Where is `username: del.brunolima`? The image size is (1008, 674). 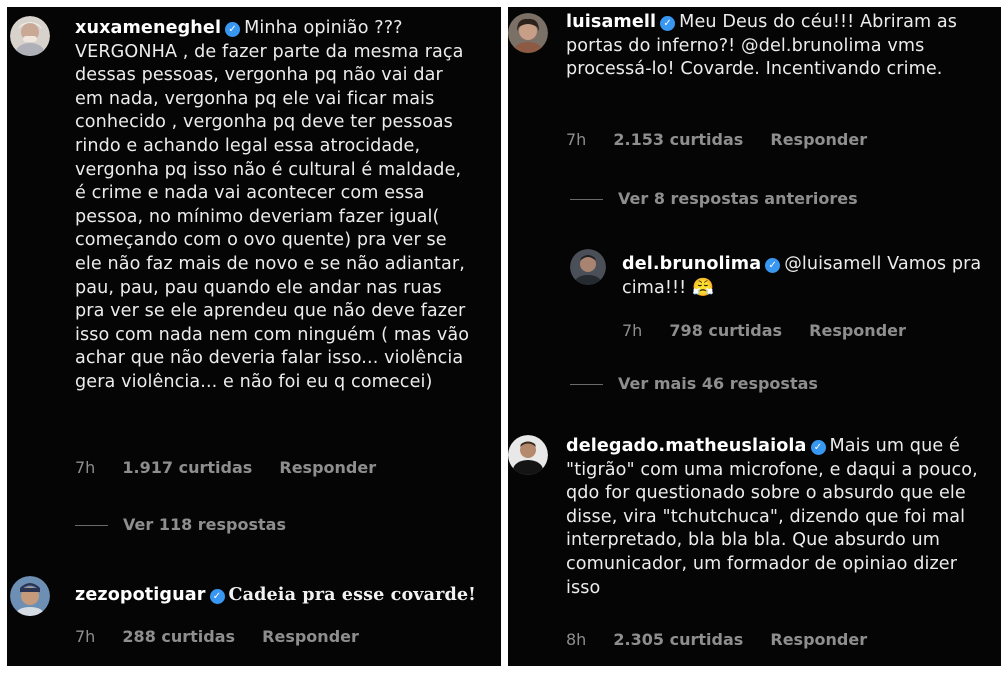 username: del.brunolima is located at coordinates (691, 264).